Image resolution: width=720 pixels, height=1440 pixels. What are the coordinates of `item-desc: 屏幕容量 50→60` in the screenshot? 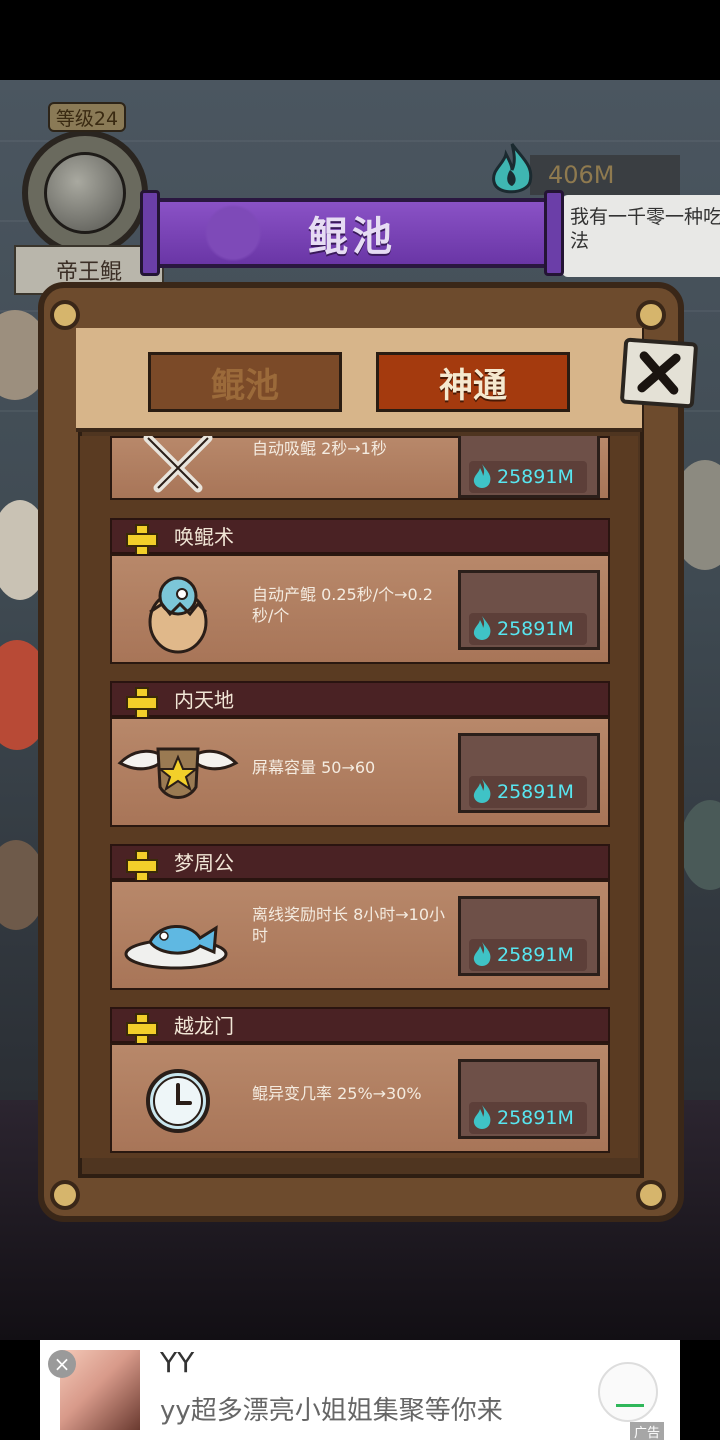 It's located at (314, 767).